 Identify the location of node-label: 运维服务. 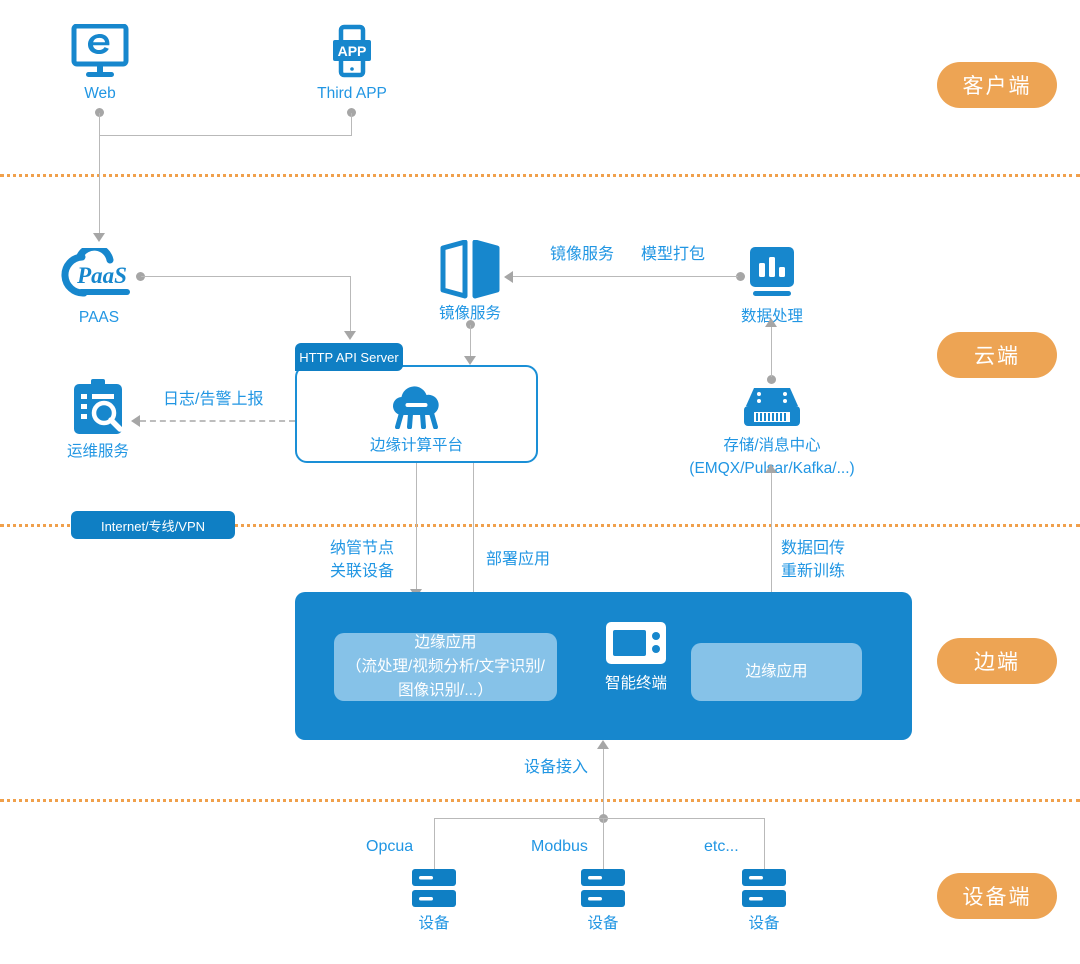
(97, 451).